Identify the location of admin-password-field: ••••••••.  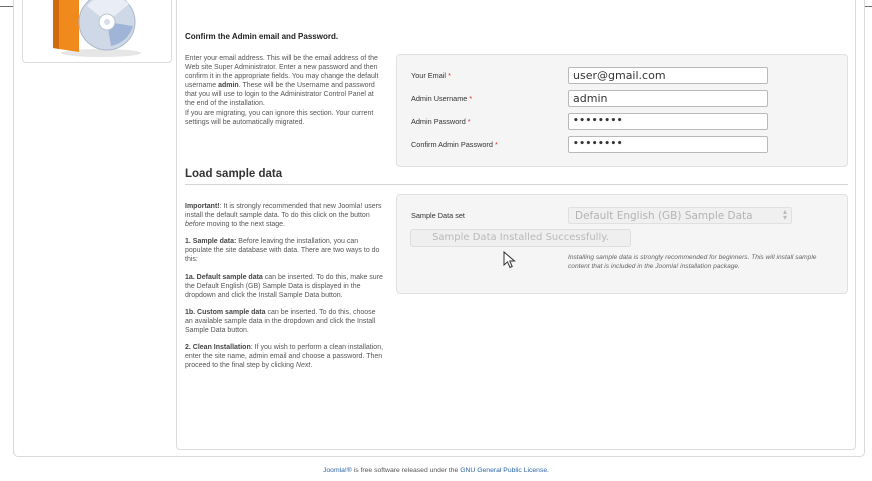
(668, 121).